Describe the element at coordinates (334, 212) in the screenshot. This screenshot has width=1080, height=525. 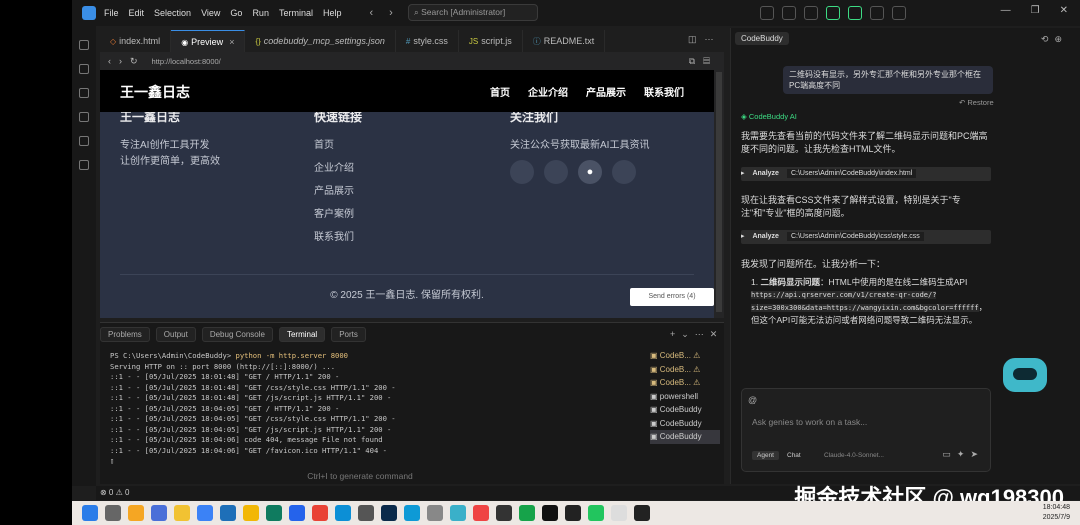
I see `footer-link-cases: 客户案例` at that location.